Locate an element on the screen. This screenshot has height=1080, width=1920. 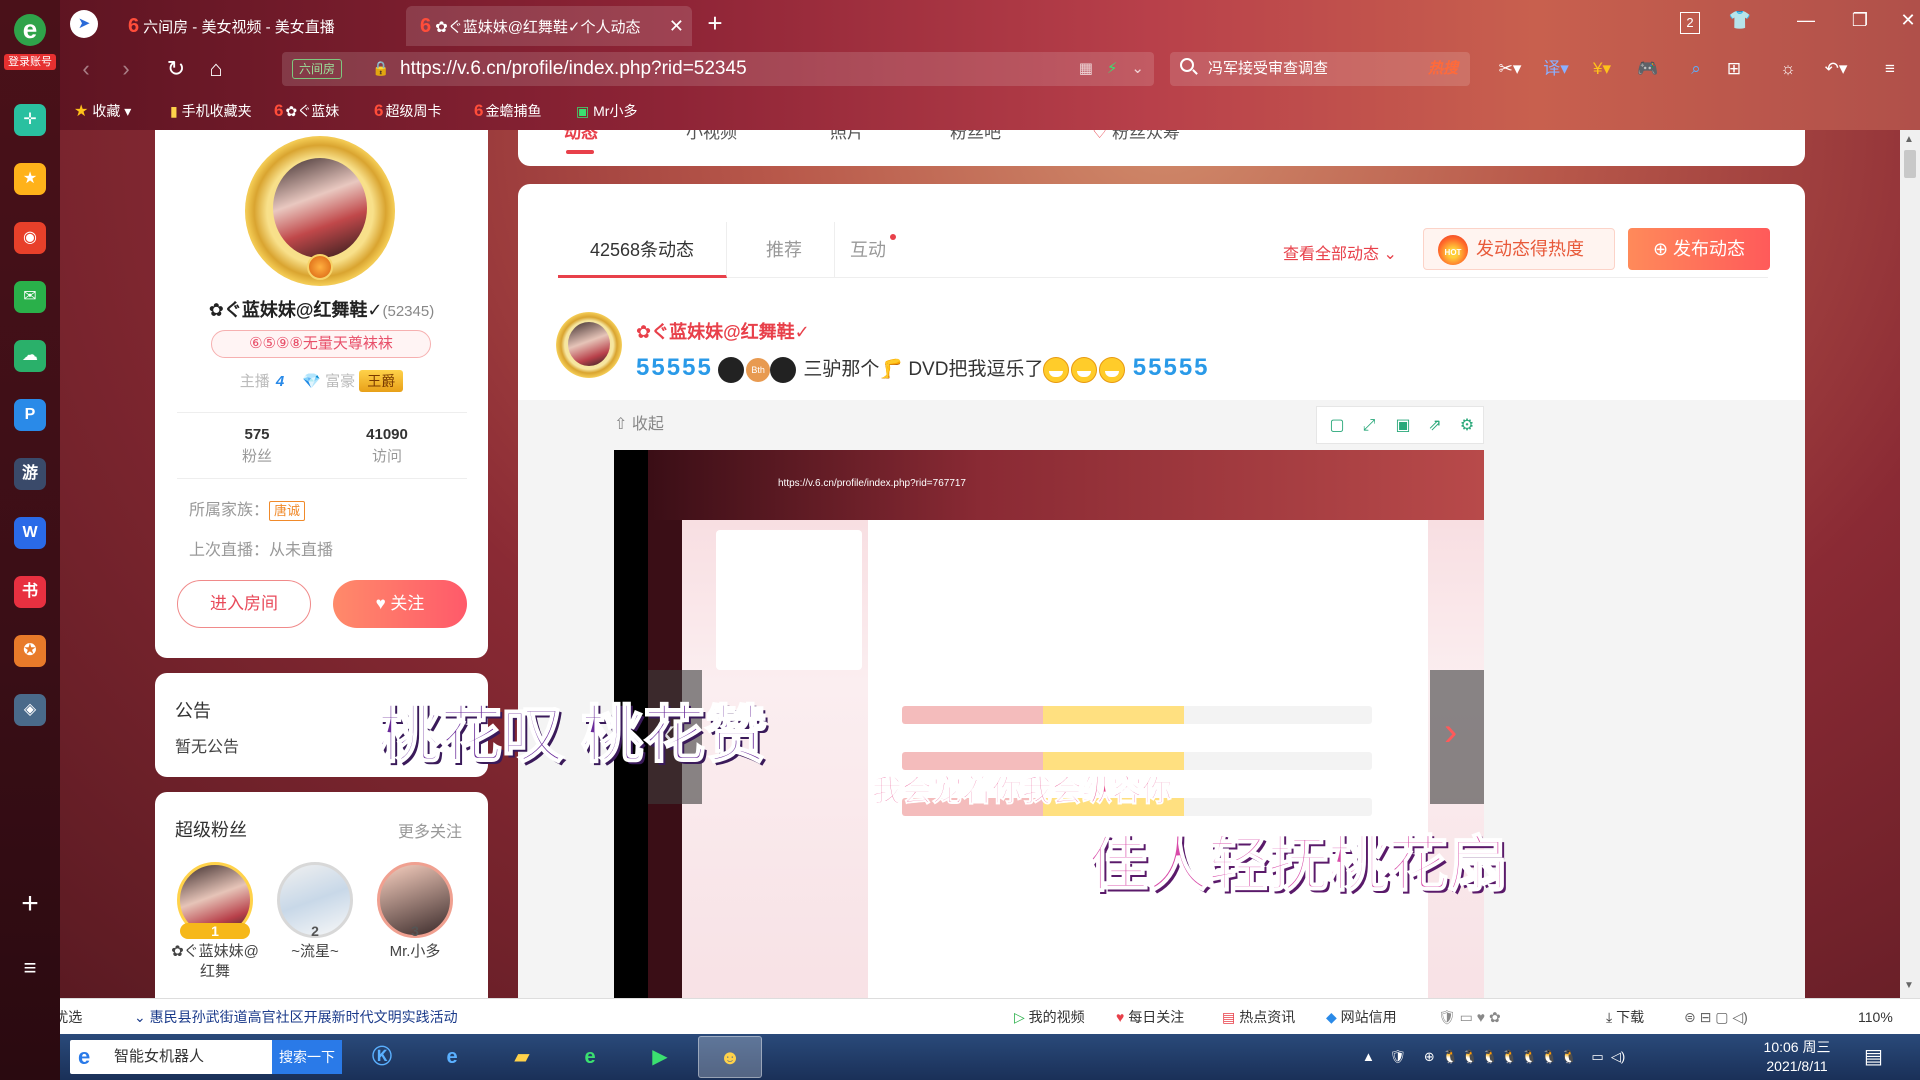
collapse-link: ⇧ 收起 is located at coordinates (639, 422).